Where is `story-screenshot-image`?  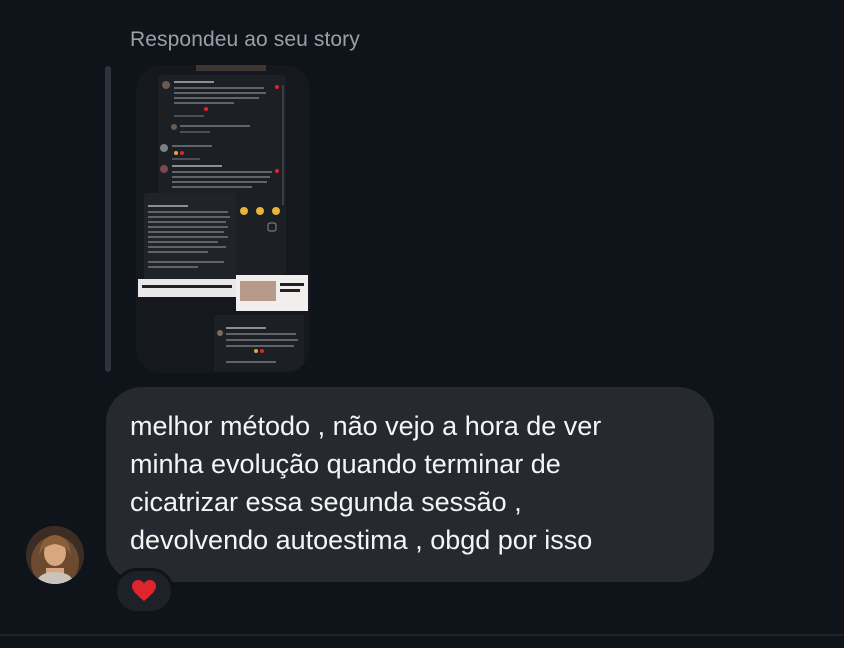 story-screenshot-image is located at coordinates (223, 219).